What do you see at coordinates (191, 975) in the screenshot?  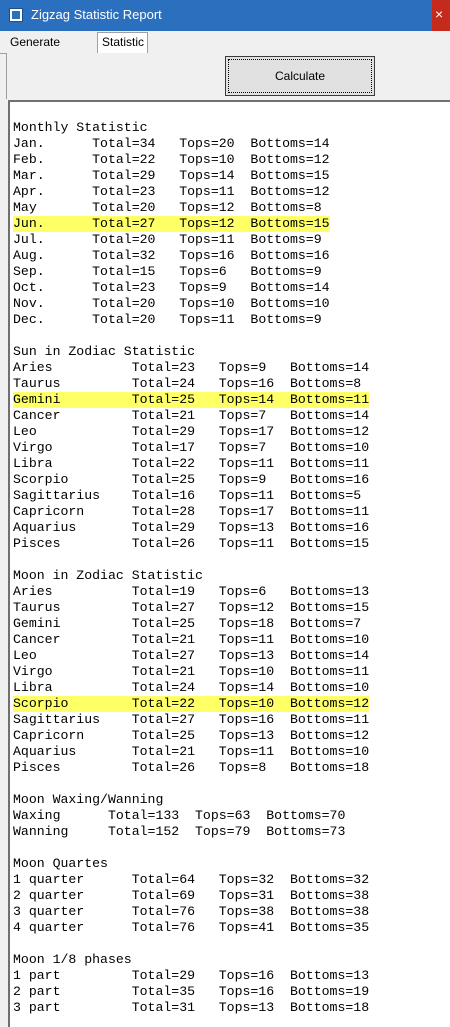 I see `report-line: 1 part Total=29 Tops=16 Bottoms=13` at bounding box center [191, 975].